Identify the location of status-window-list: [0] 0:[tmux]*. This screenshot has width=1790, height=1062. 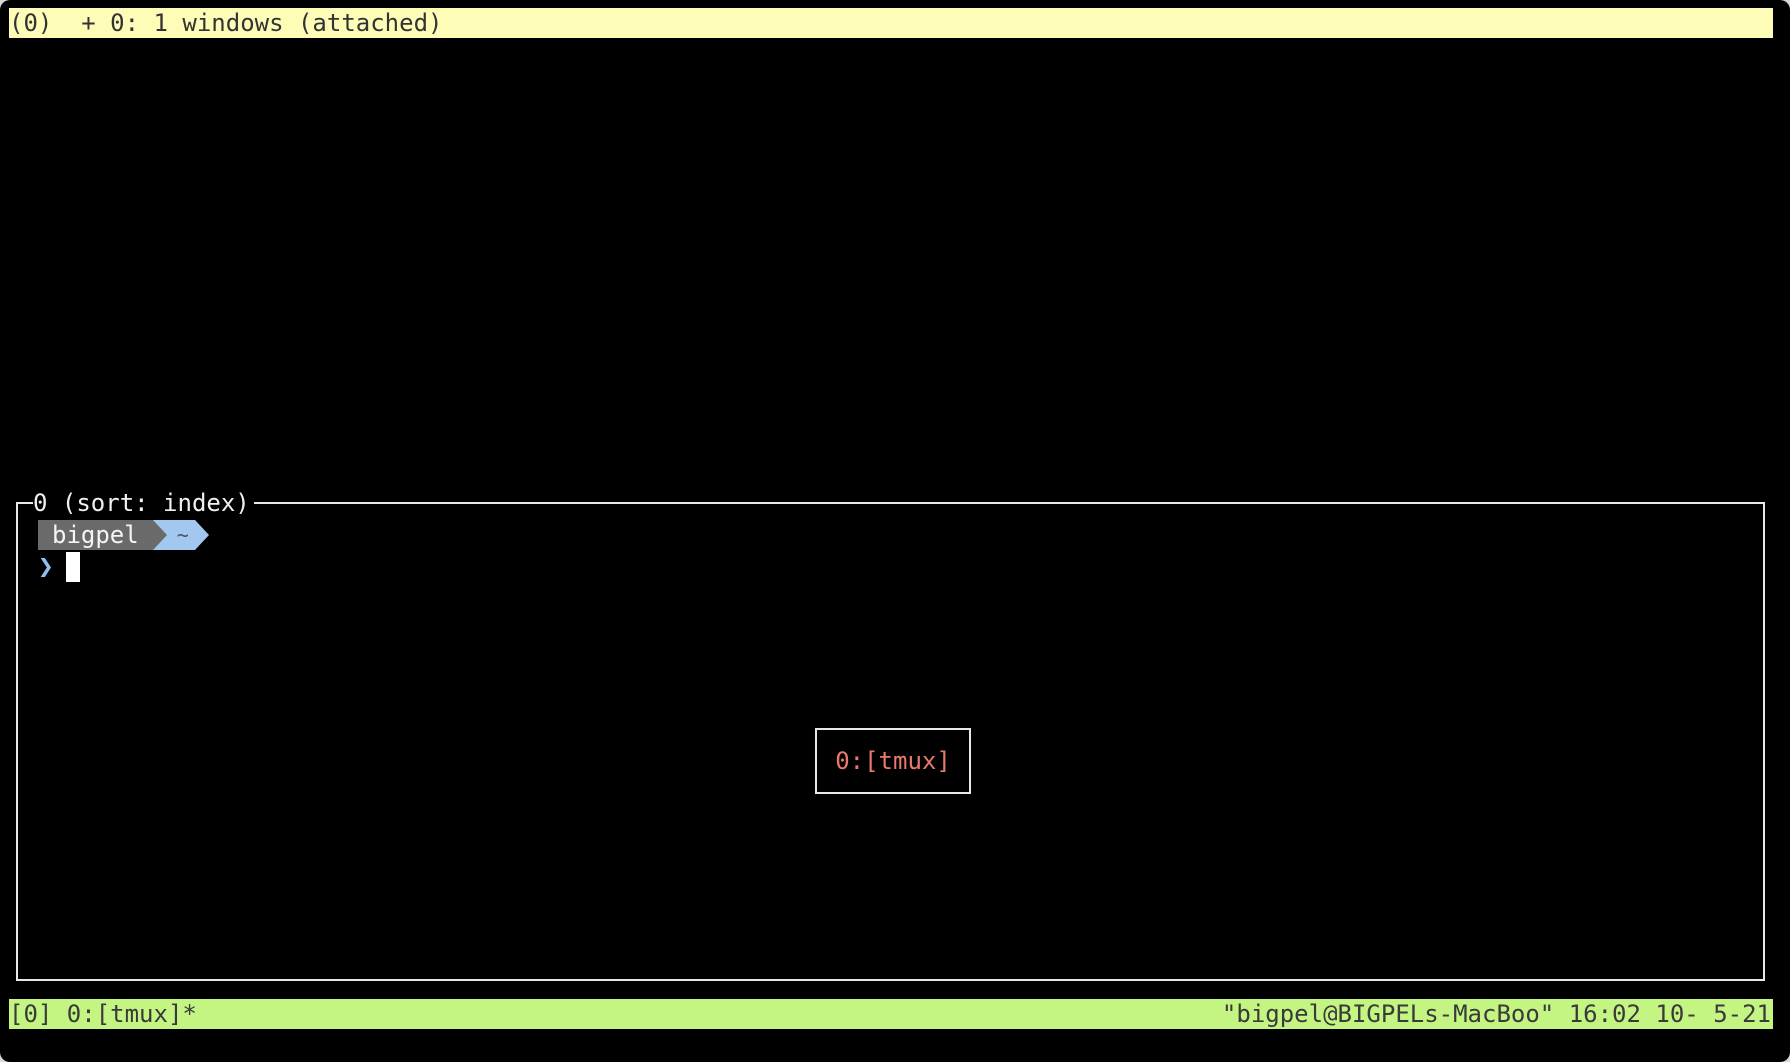
(103, 1014).